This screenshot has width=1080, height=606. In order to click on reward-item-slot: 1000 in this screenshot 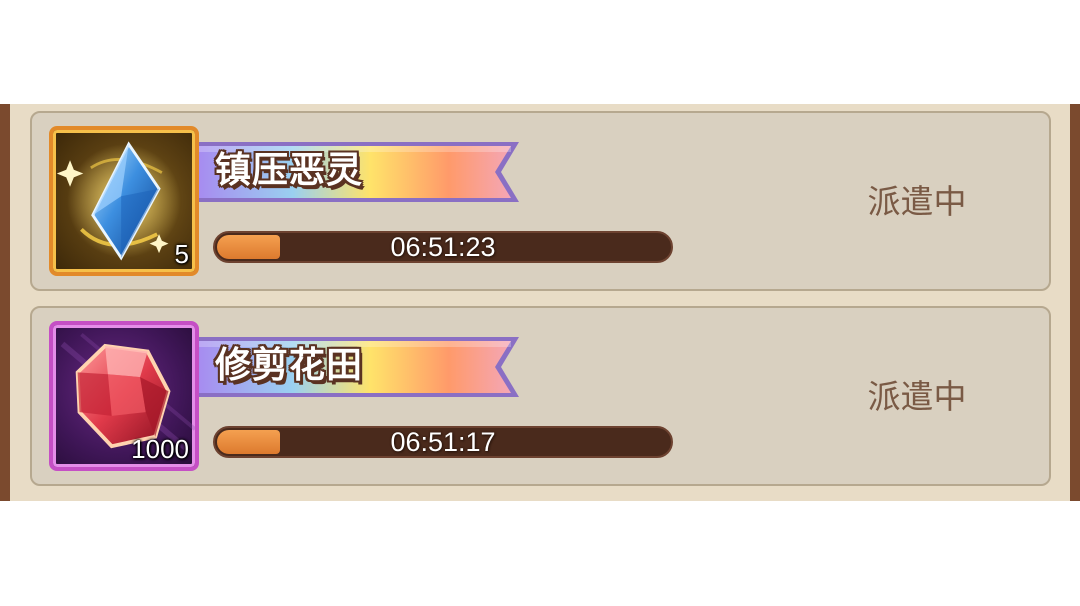, I will do `click(124, 396)`.